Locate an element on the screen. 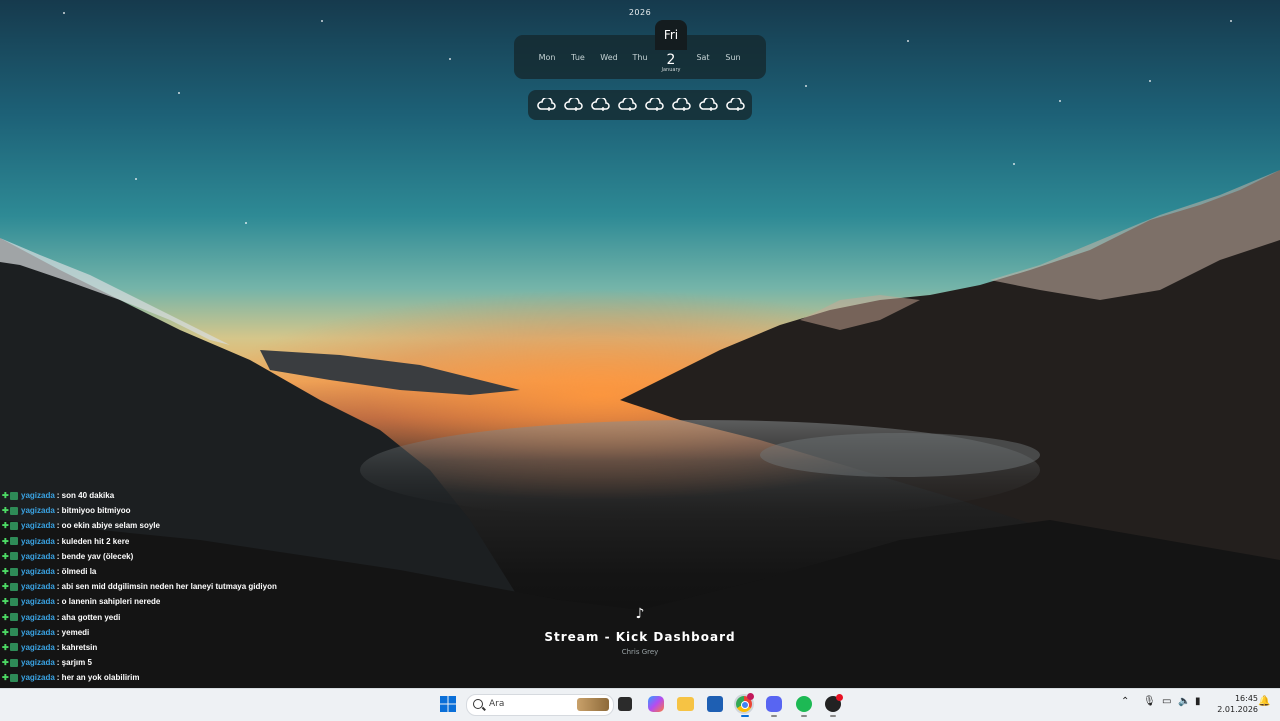 The height and width of the screenshot is (721, 1280). chat-message: ✚ yagizada: son 40 dakika is located at coordinates (152, 495).